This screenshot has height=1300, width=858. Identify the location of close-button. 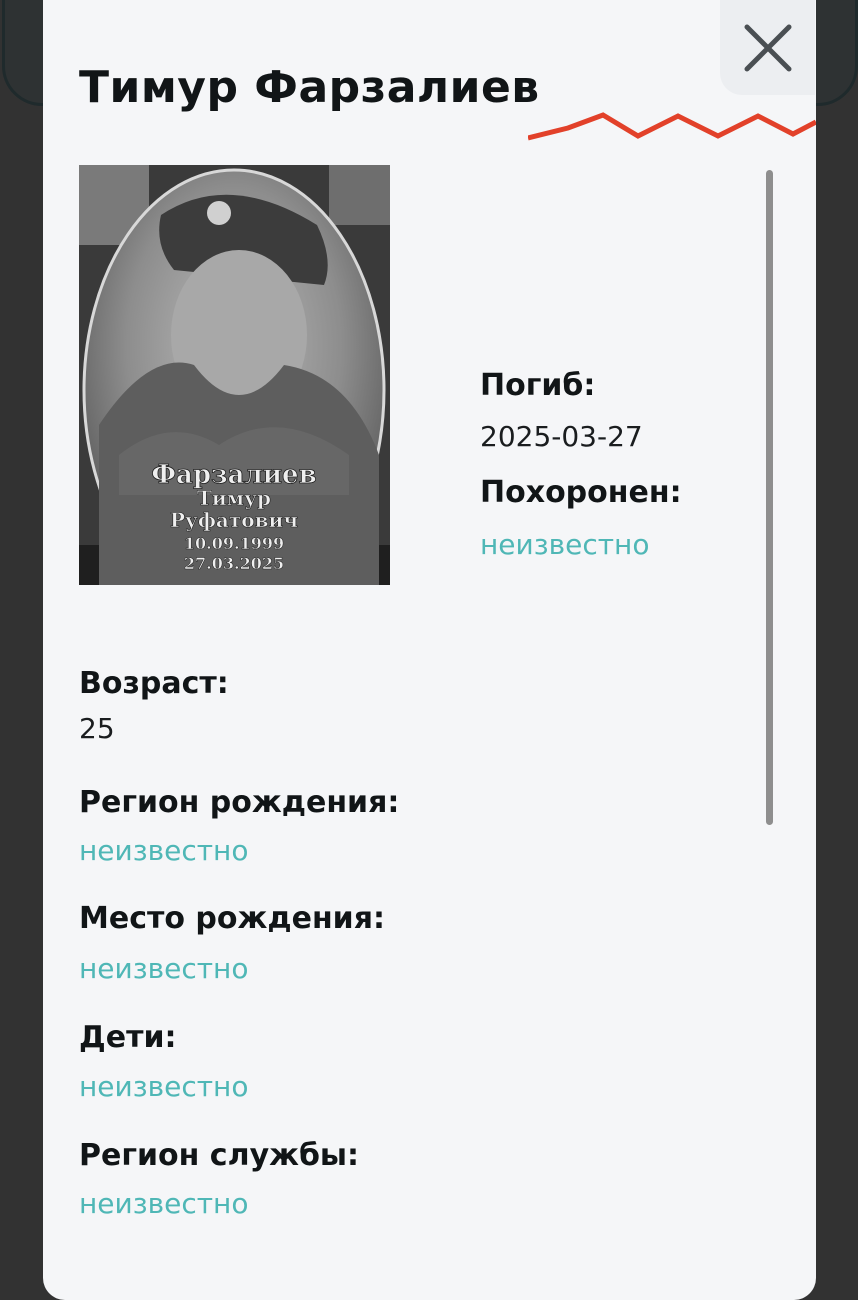
(767, 47).